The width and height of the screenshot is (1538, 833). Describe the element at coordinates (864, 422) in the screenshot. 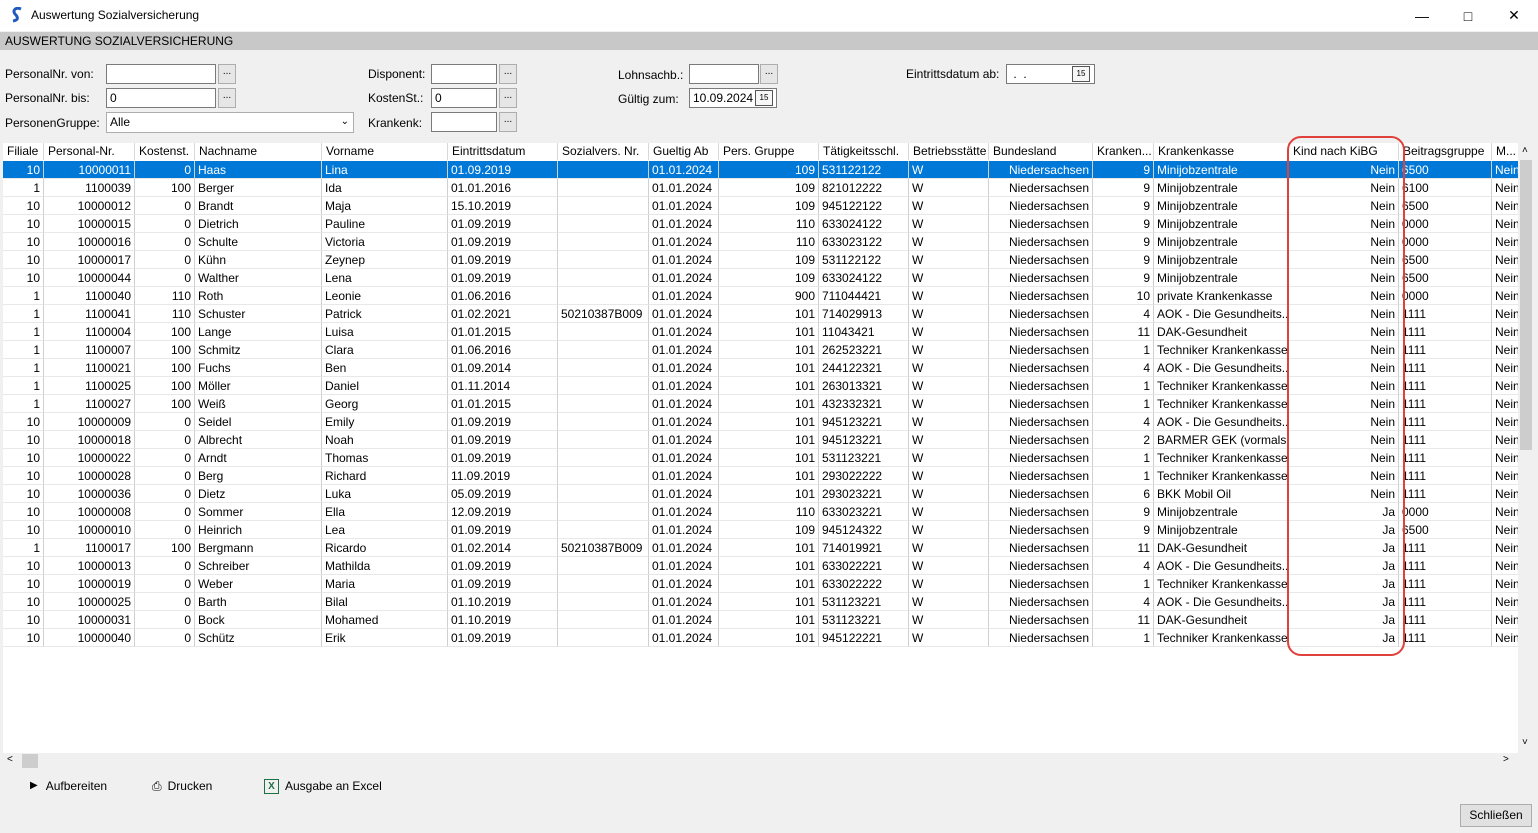

I see `table-cell: 945123221` at that location.